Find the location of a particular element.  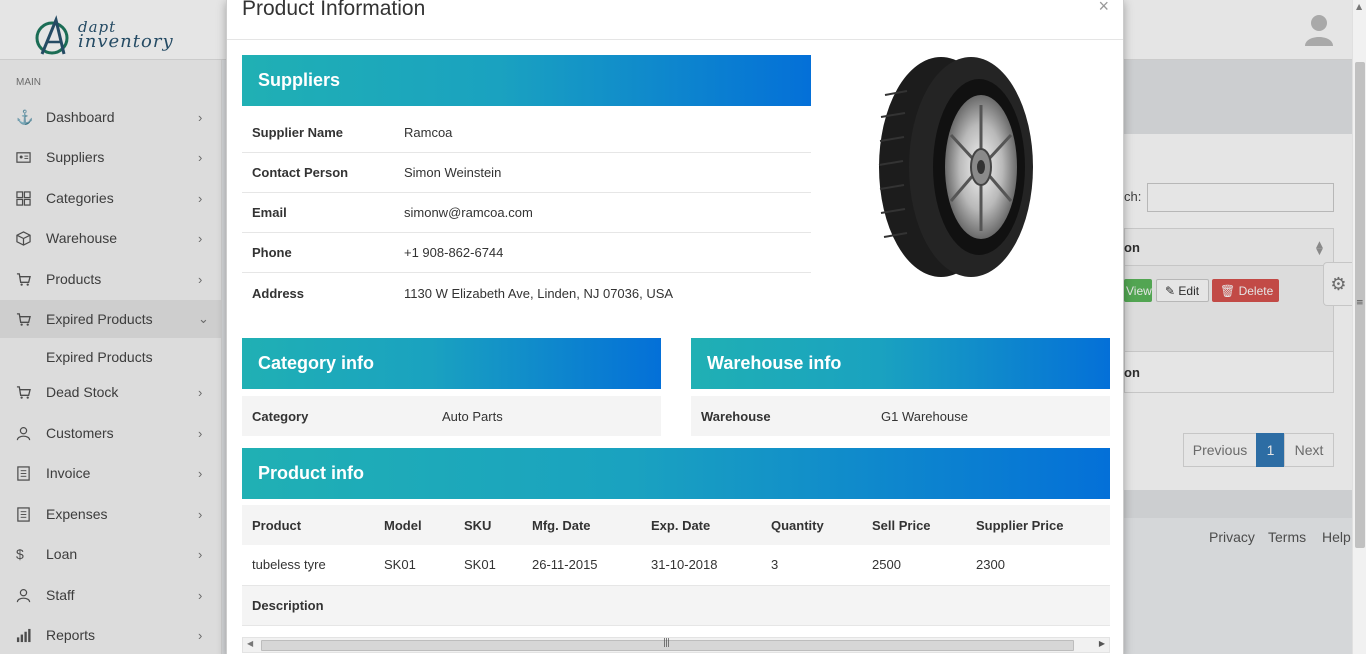

description-label: Description is located at coordinates (676, 605).